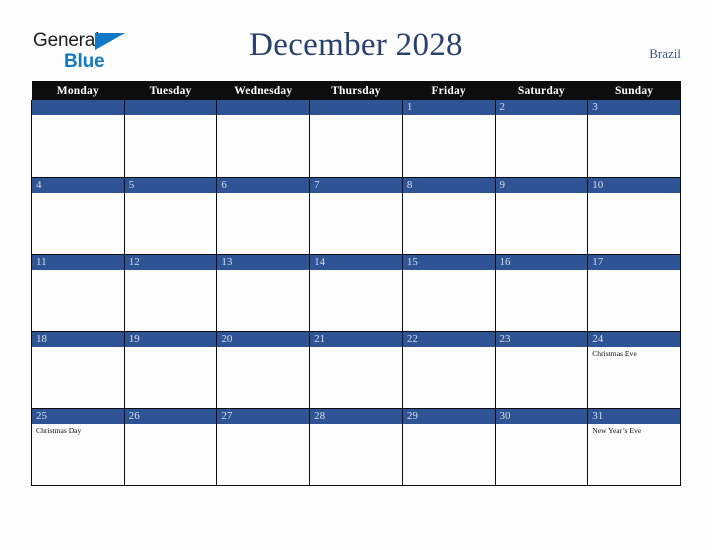 The height and width of the screenshot is (550, 712). What do you see at coordinates (634, 262) in the screenshot?
I see `day-number: 17` at bounding box center [634, 262].